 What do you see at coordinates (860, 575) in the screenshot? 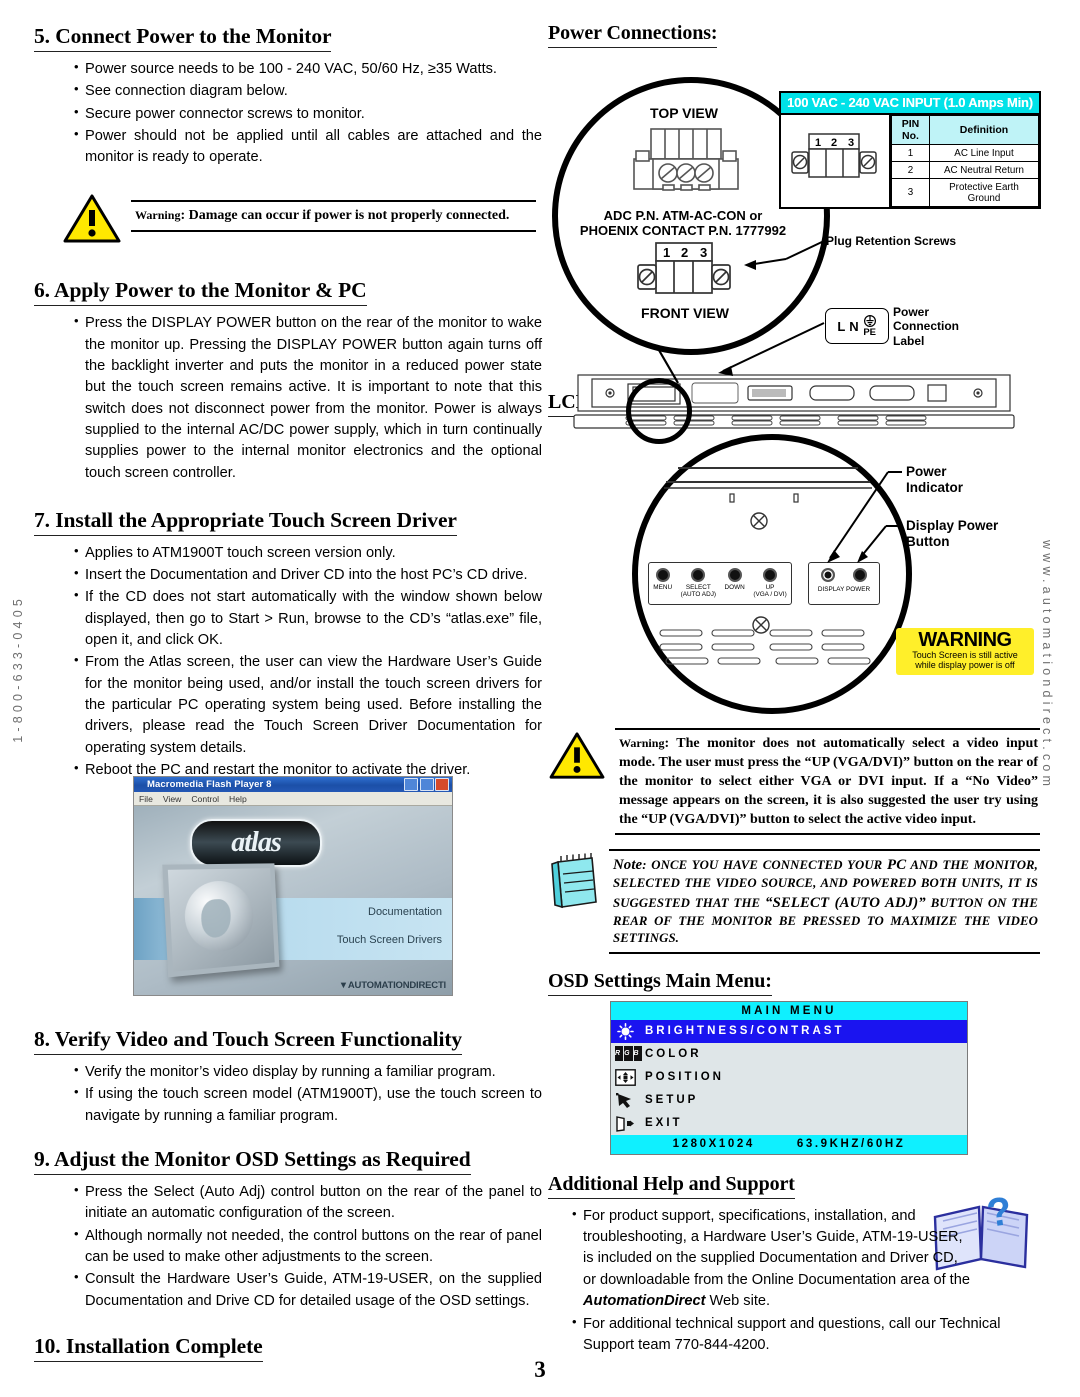
I see `display-power-dot-icon` at bounding box center [860, 575].